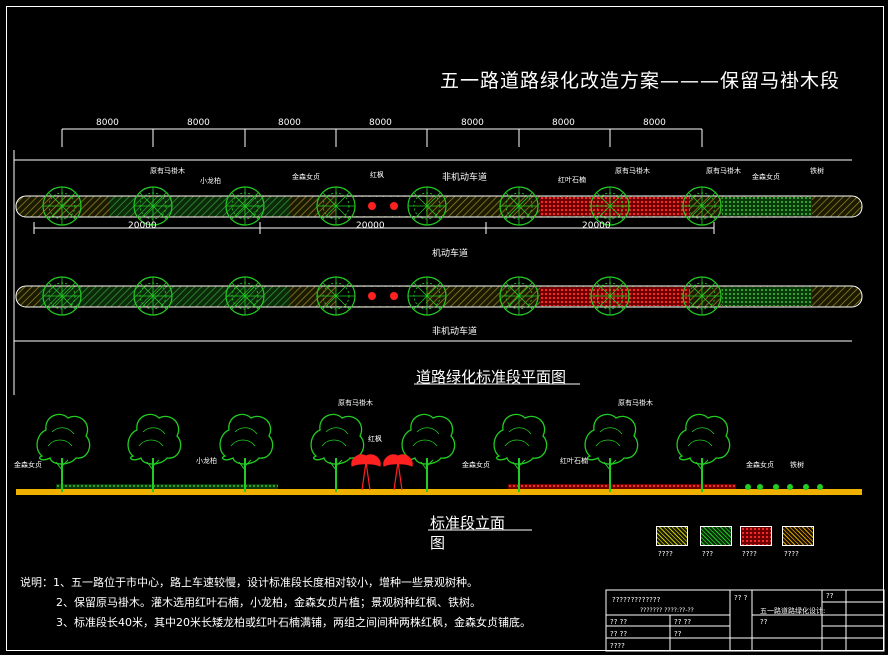 This screenshot has width=888, height=655. I want to click on plan-label-tree-1a: 原有马褂木, so click(167, 171).